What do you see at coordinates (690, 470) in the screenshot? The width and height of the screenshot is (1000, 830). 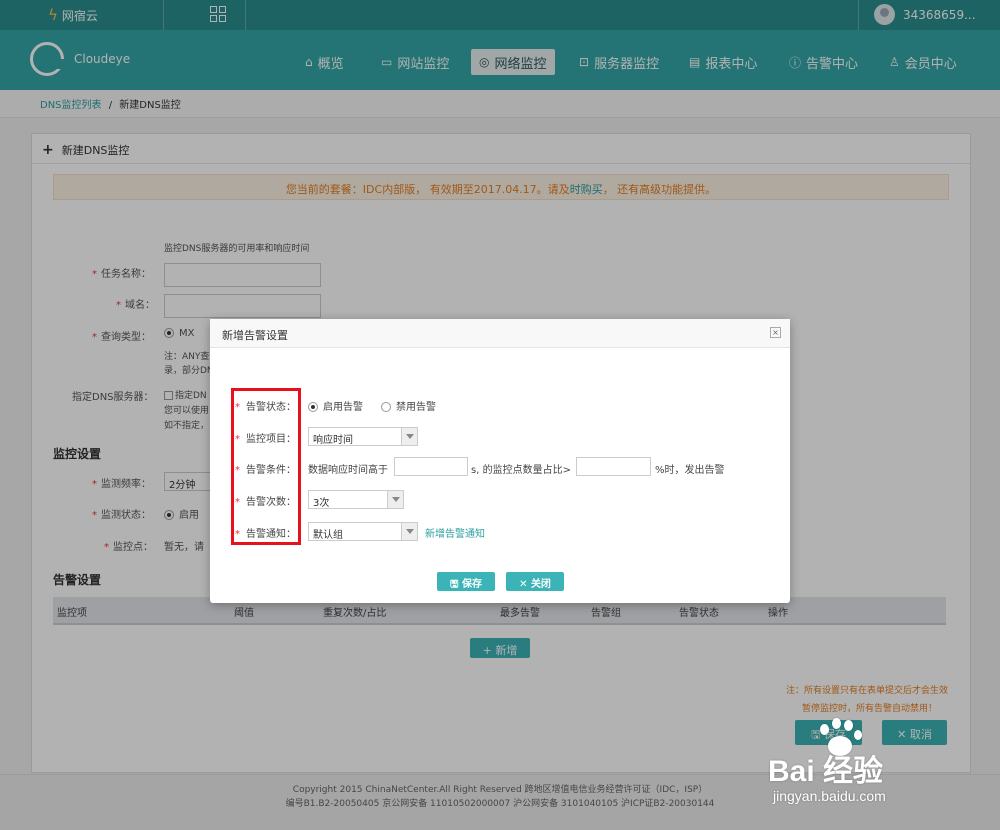 I see `condition-text: %时，发出告警` at bounding box center [690, 470].